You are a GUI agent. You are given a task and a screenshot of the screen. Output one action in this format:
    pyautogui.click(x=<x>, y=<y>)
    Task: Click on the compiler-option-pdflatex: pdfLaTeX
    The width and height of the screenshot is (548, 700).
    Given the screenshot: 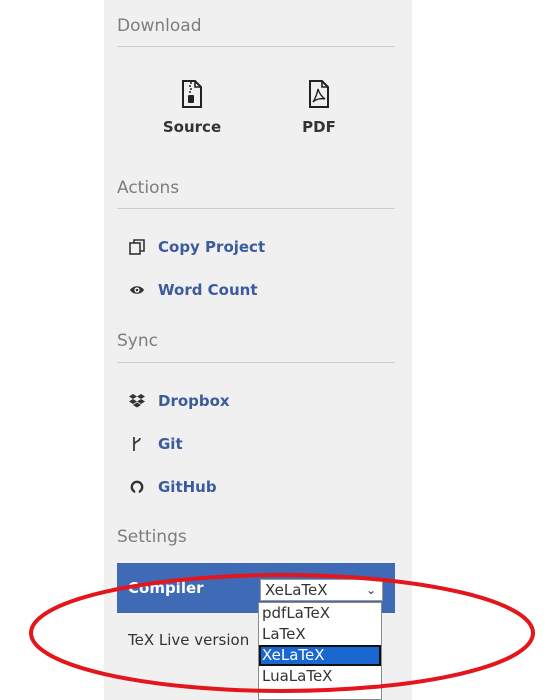 What is the action you would take?
    pyautogui.click(x=320, y=613)
    